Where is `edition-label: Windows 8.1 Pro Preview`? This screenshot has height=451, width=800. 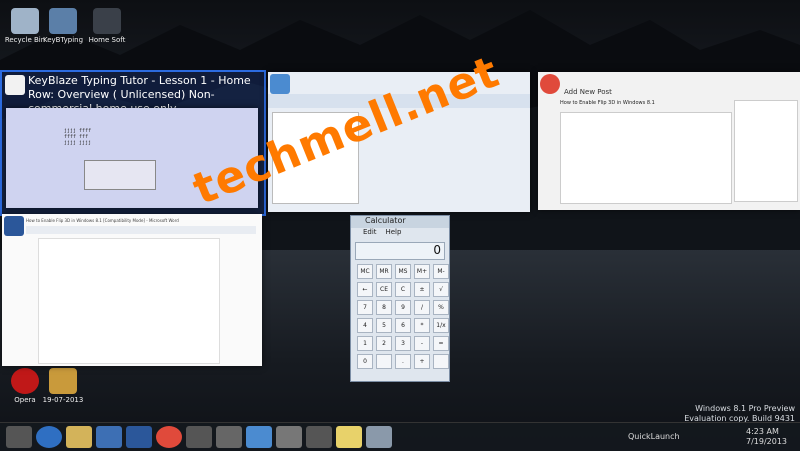 edition-label: Windows 8.1 Pro Preview is located at coordinates (745, 408).